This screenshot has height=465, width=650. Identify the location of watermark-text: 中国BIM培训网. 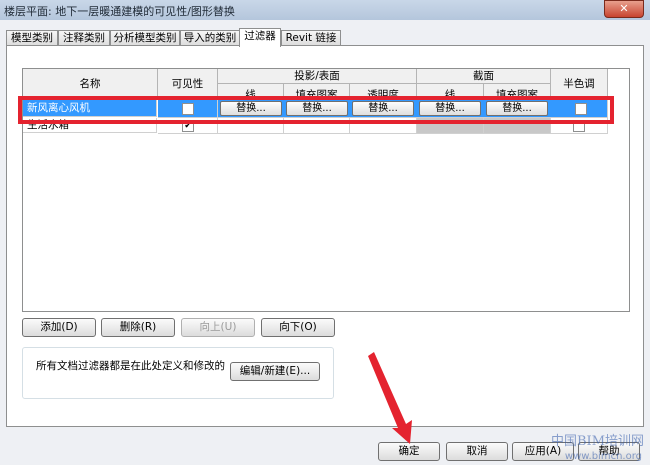
(597, 441).